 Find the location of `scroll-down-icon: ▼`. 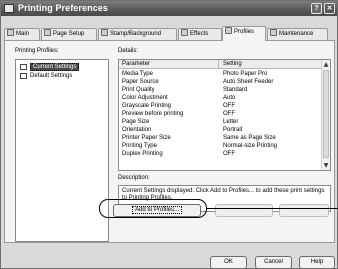

scroll-down-icon: ▼ is located at coordinates (326, 165).